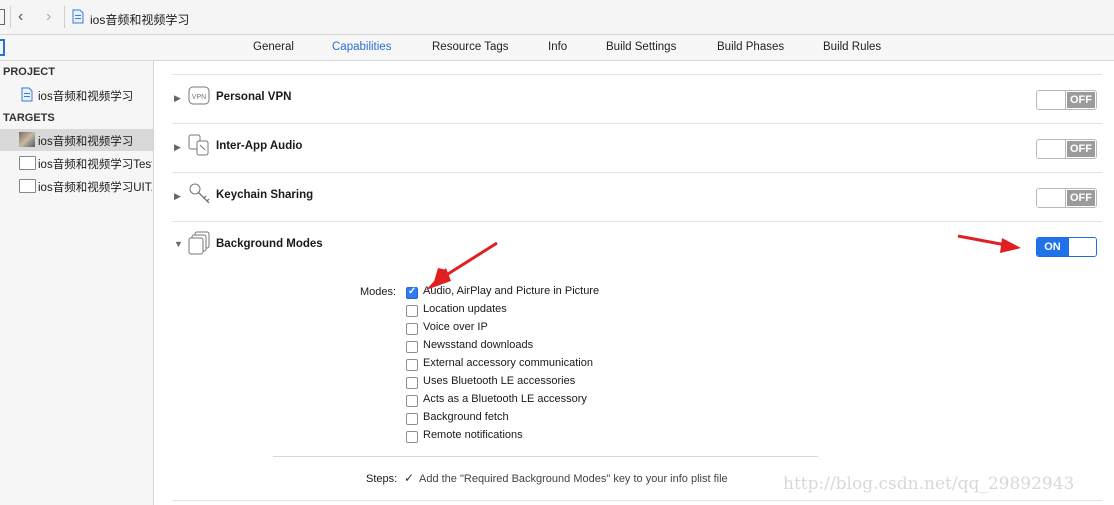  What do you see at coordinates (455, 327) in the screenshot?
I see `mode-label: Voice over IP` at bounding box center [455, 327].